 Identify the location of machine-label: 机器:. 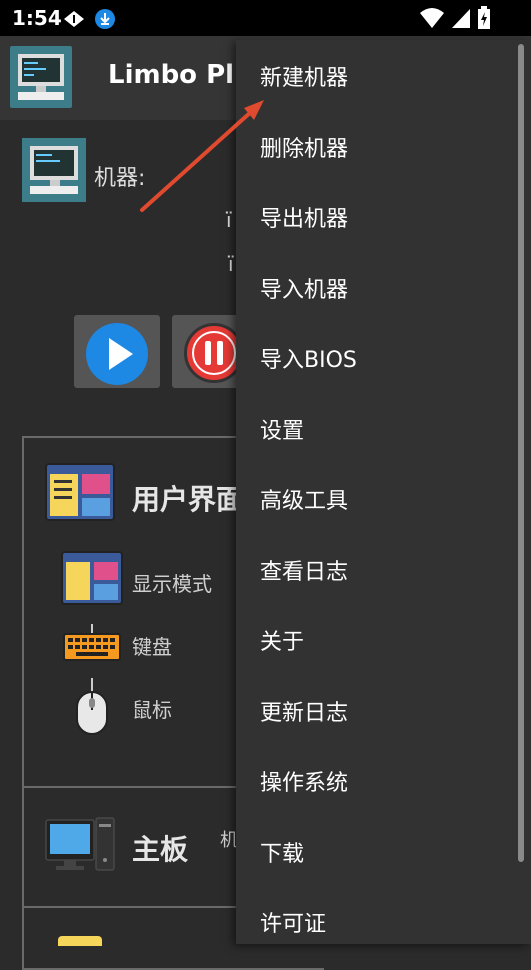
(120, 178).